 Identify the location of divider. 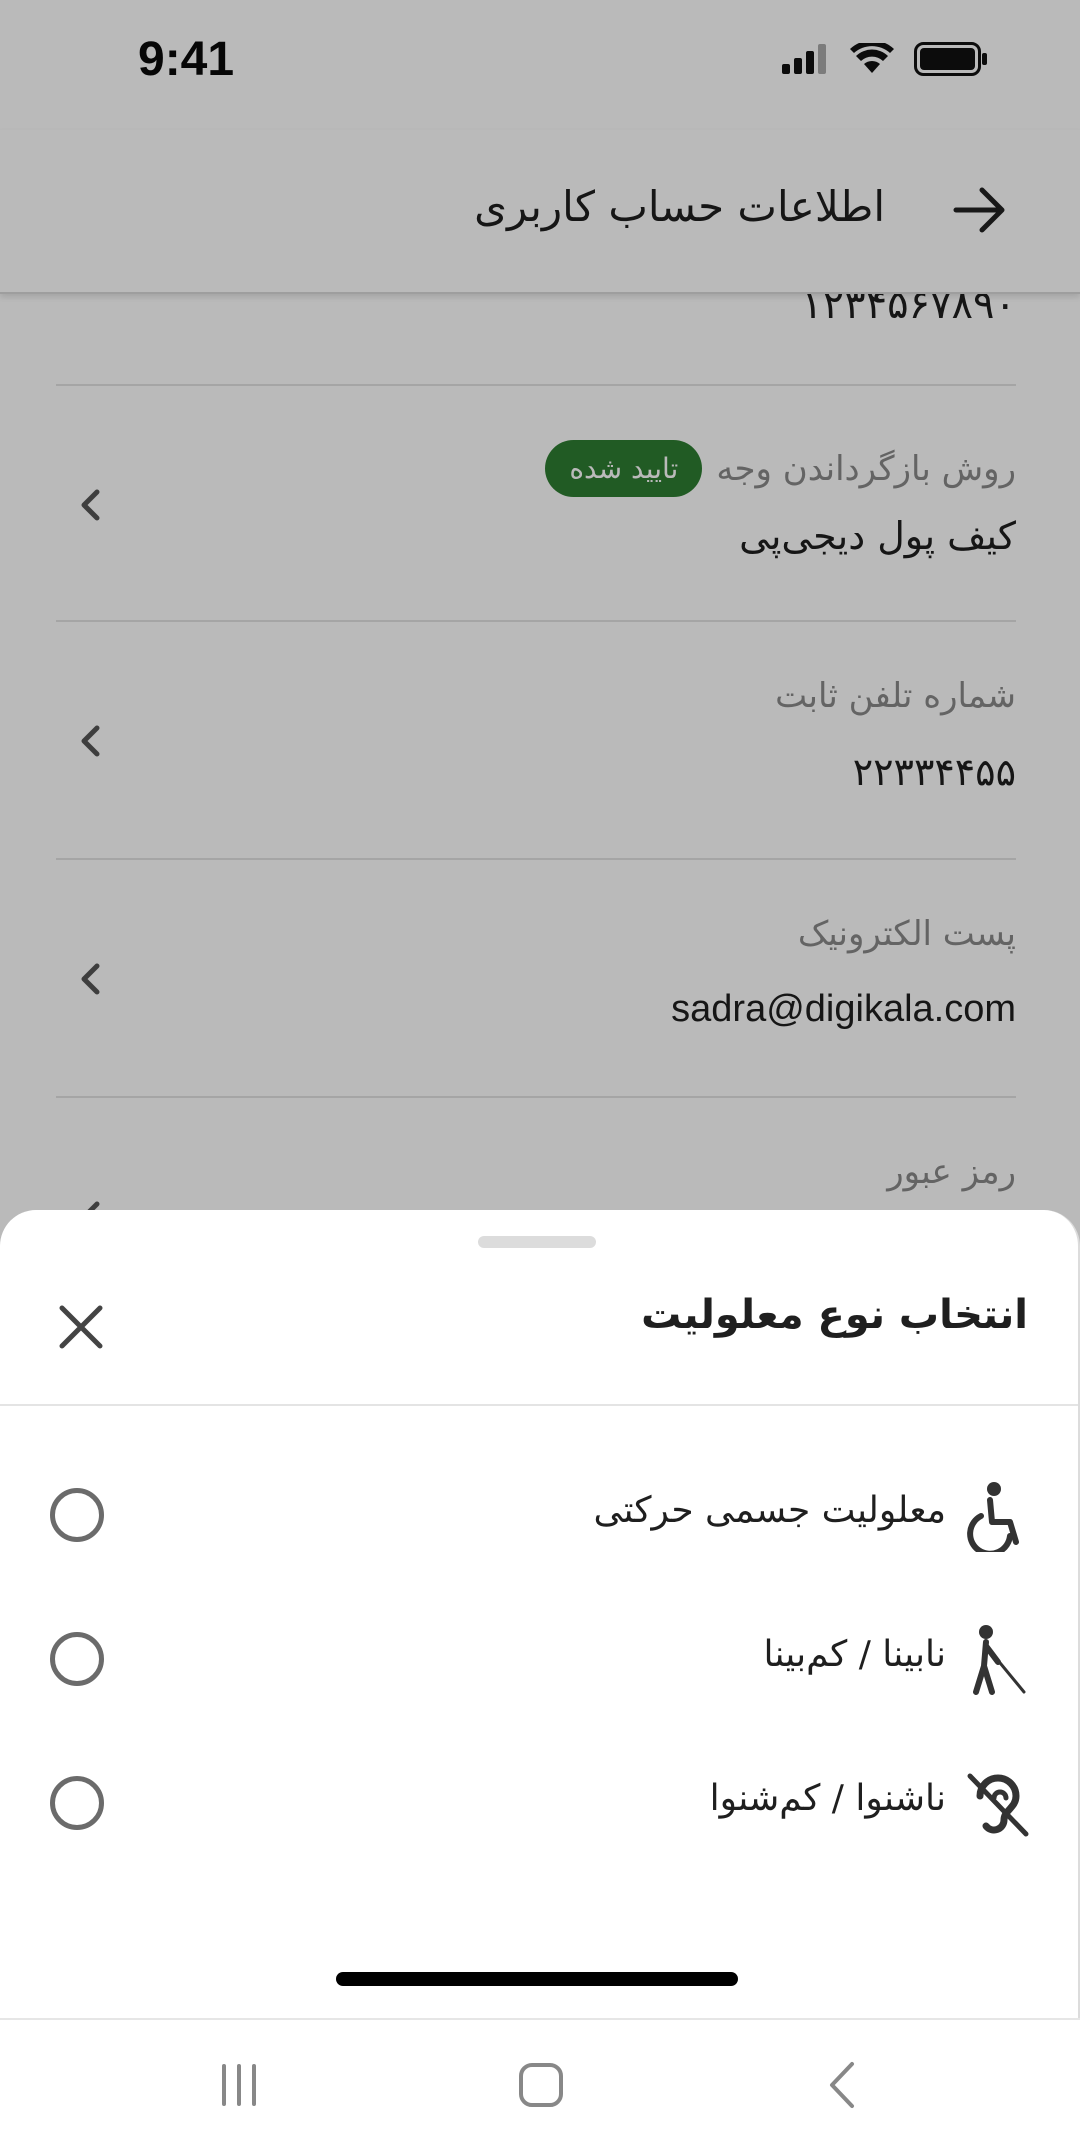
(539, 1405).